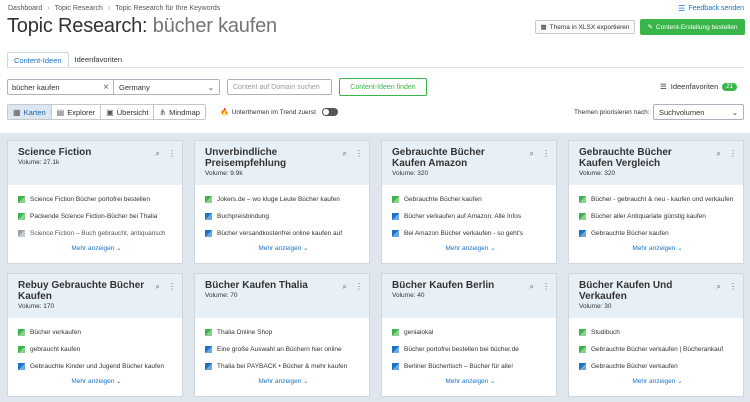 The image size is (750, 402). I want to click on find-ideas-button: Content-Ideen finden, so click(383, 87).